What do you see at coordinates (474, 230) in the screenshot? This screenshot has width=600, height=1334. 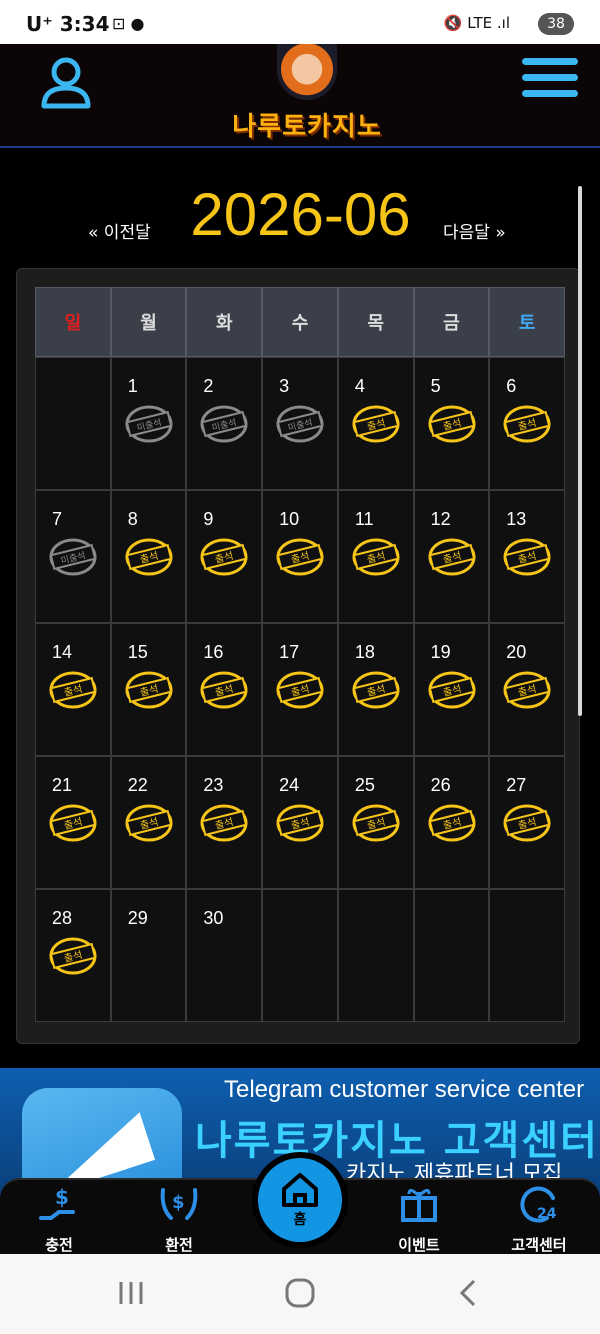 I see `next-month-link: 다음달 »` at bounding box center [474, 230].